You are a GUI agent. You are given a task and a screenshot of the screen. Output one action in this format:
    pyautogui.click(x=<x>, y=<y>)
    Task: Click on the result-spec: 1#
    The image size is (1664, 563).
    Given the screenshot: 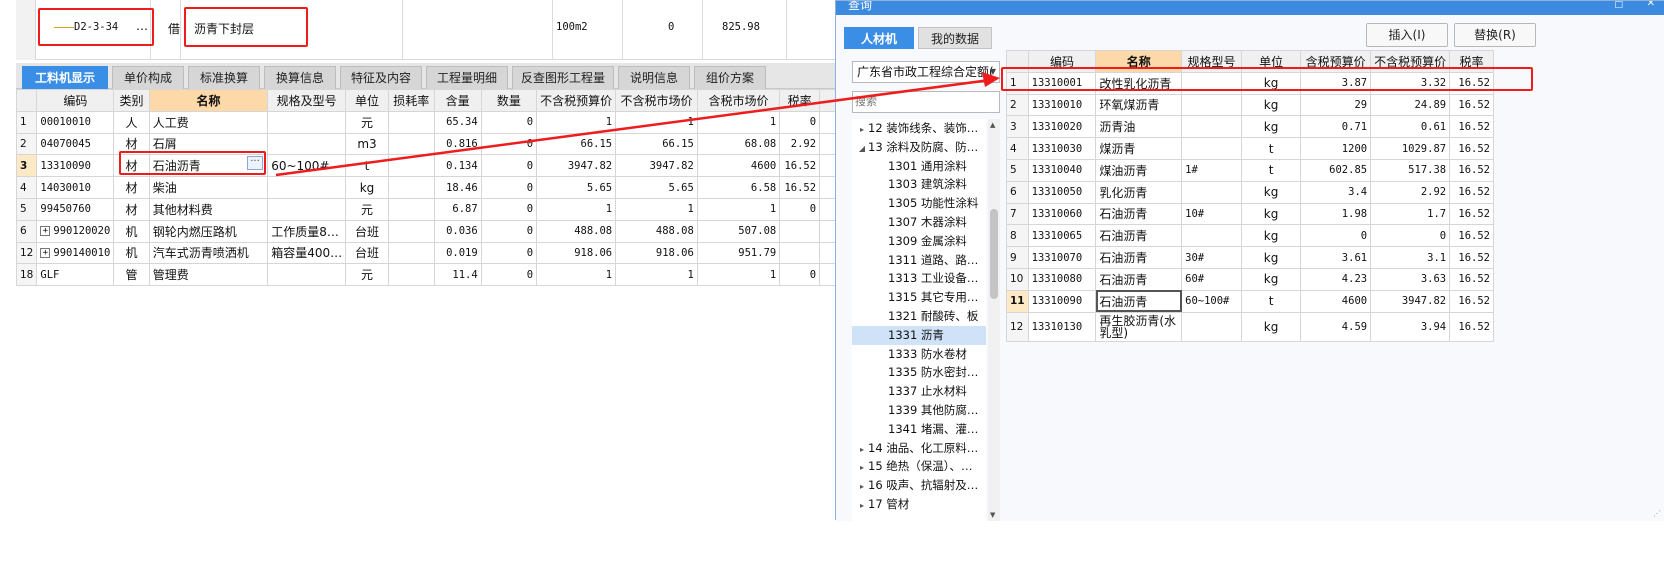 What is the action you would take?
    pyautogui.click(x=1211, y=170)
    